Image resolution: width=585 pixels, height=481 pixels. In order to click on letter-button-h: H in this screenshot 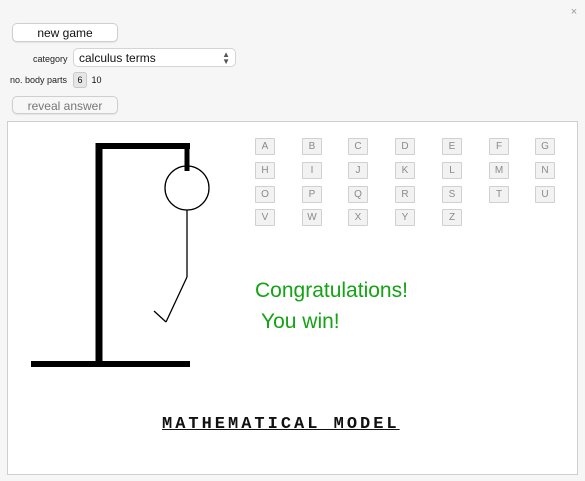, I will do `click(265, 170)`.